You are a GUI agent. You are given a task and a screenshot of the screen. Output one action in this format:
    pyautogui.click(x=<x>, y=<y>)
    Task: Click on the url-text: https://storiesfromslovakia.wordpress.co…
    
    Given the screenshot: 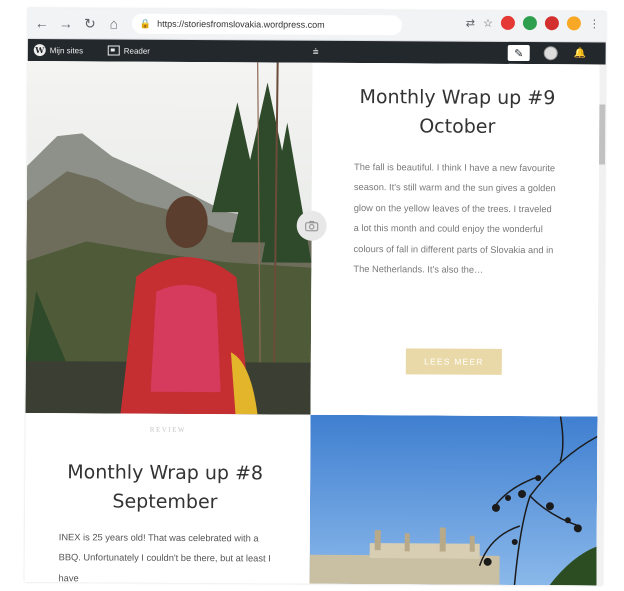 What is the action you would take?
    pyautogui.click(x=241, y=24)
    